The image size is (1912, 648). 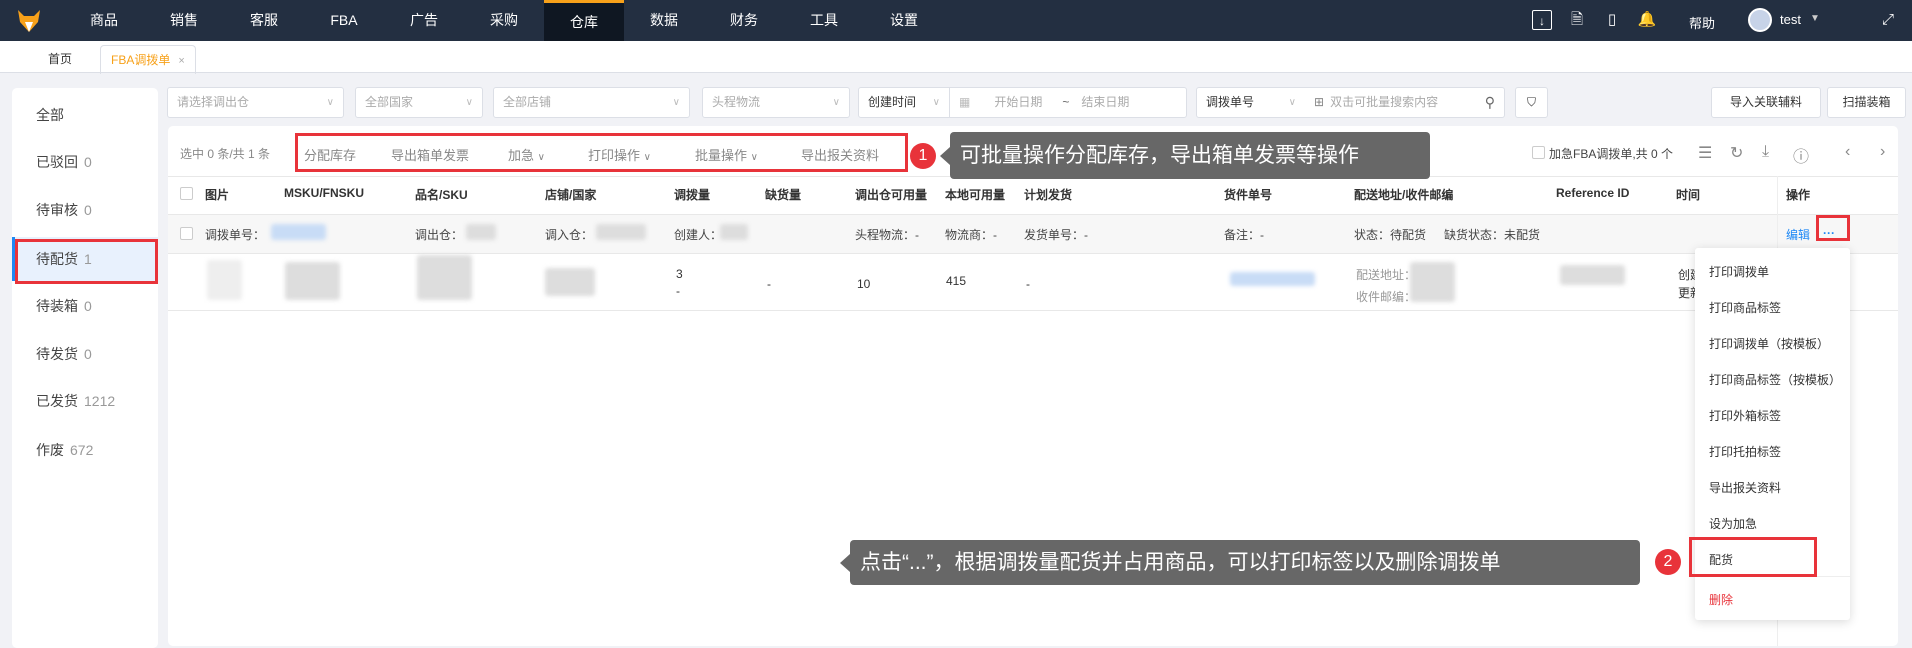 I want to click on sidebar-item-label: 已发货, so click(x=57, y=401).